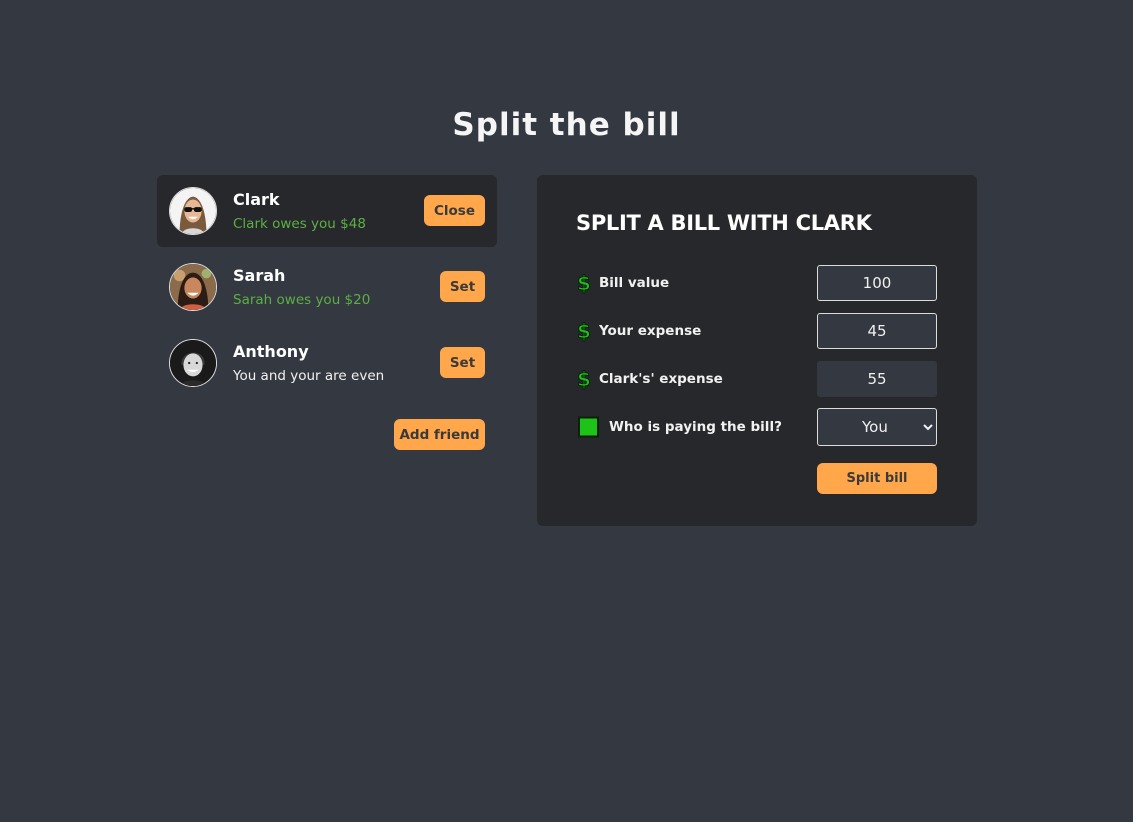 The image size is (1133, 822). Describe the element at coordinates (756, 379) in the screenshot. I see `friend-expense-row: $ Clark's' expense` at that location.